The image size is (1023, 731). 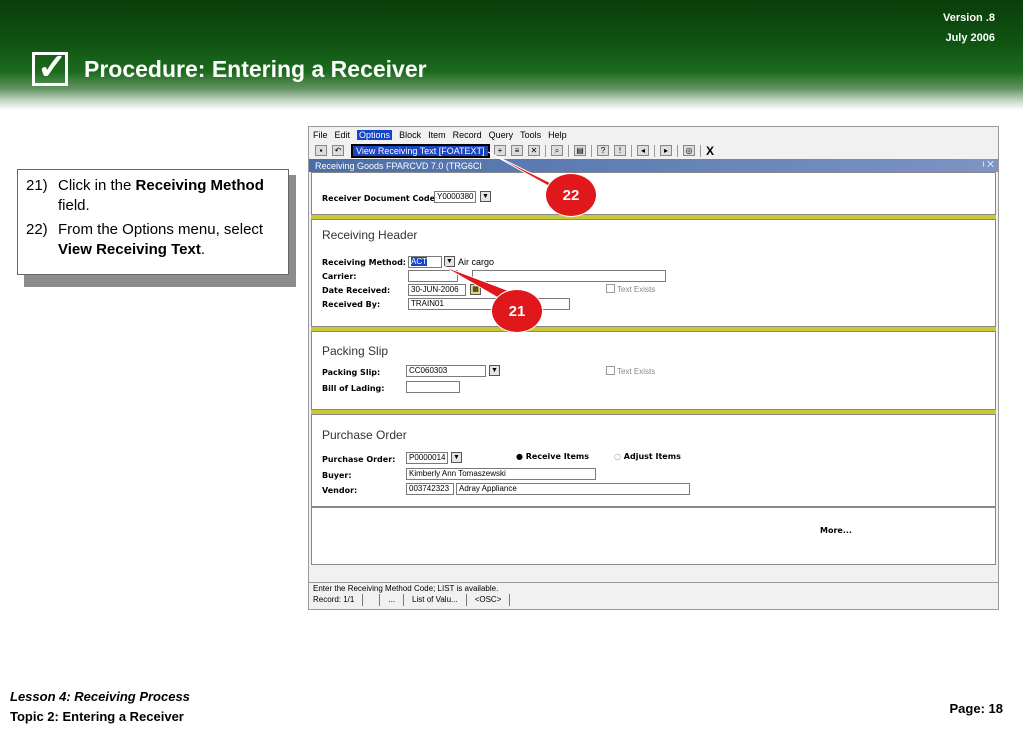 What do you see at coordinates (506, 226) in the screenshot?
I see `callout-pointers` at bounding box center [506, 226].